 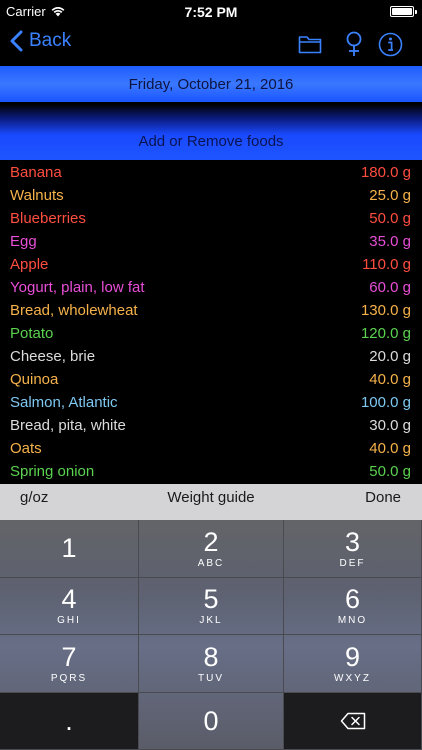 What do you see at coordinates (352, 678) in the screenshot?
I see `key-letters: WXYZ` at bounding box center [352, 678].